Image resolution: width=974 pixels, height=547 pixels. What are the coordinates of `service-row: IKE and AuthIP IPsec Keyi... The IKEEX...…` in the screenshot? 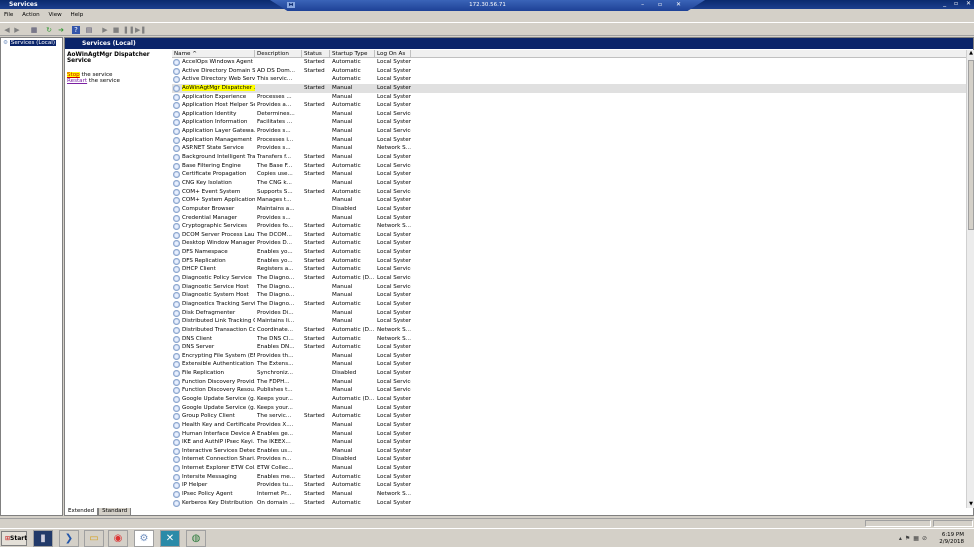 It's located at (569, 442).